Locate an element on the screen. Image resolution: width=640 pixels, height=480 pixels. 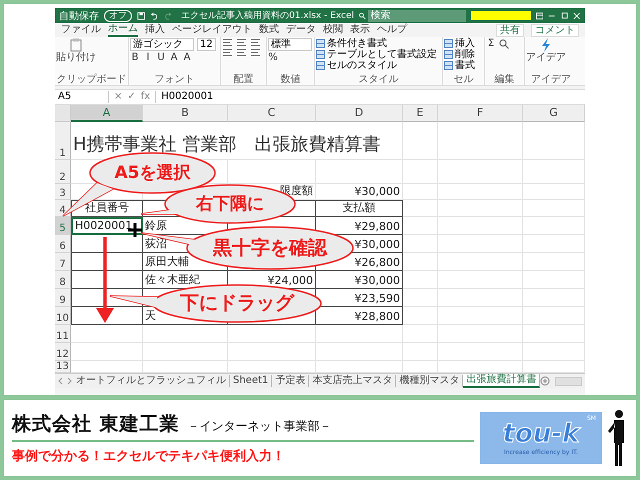
formula-button: × is located at coordinates (118, 97).